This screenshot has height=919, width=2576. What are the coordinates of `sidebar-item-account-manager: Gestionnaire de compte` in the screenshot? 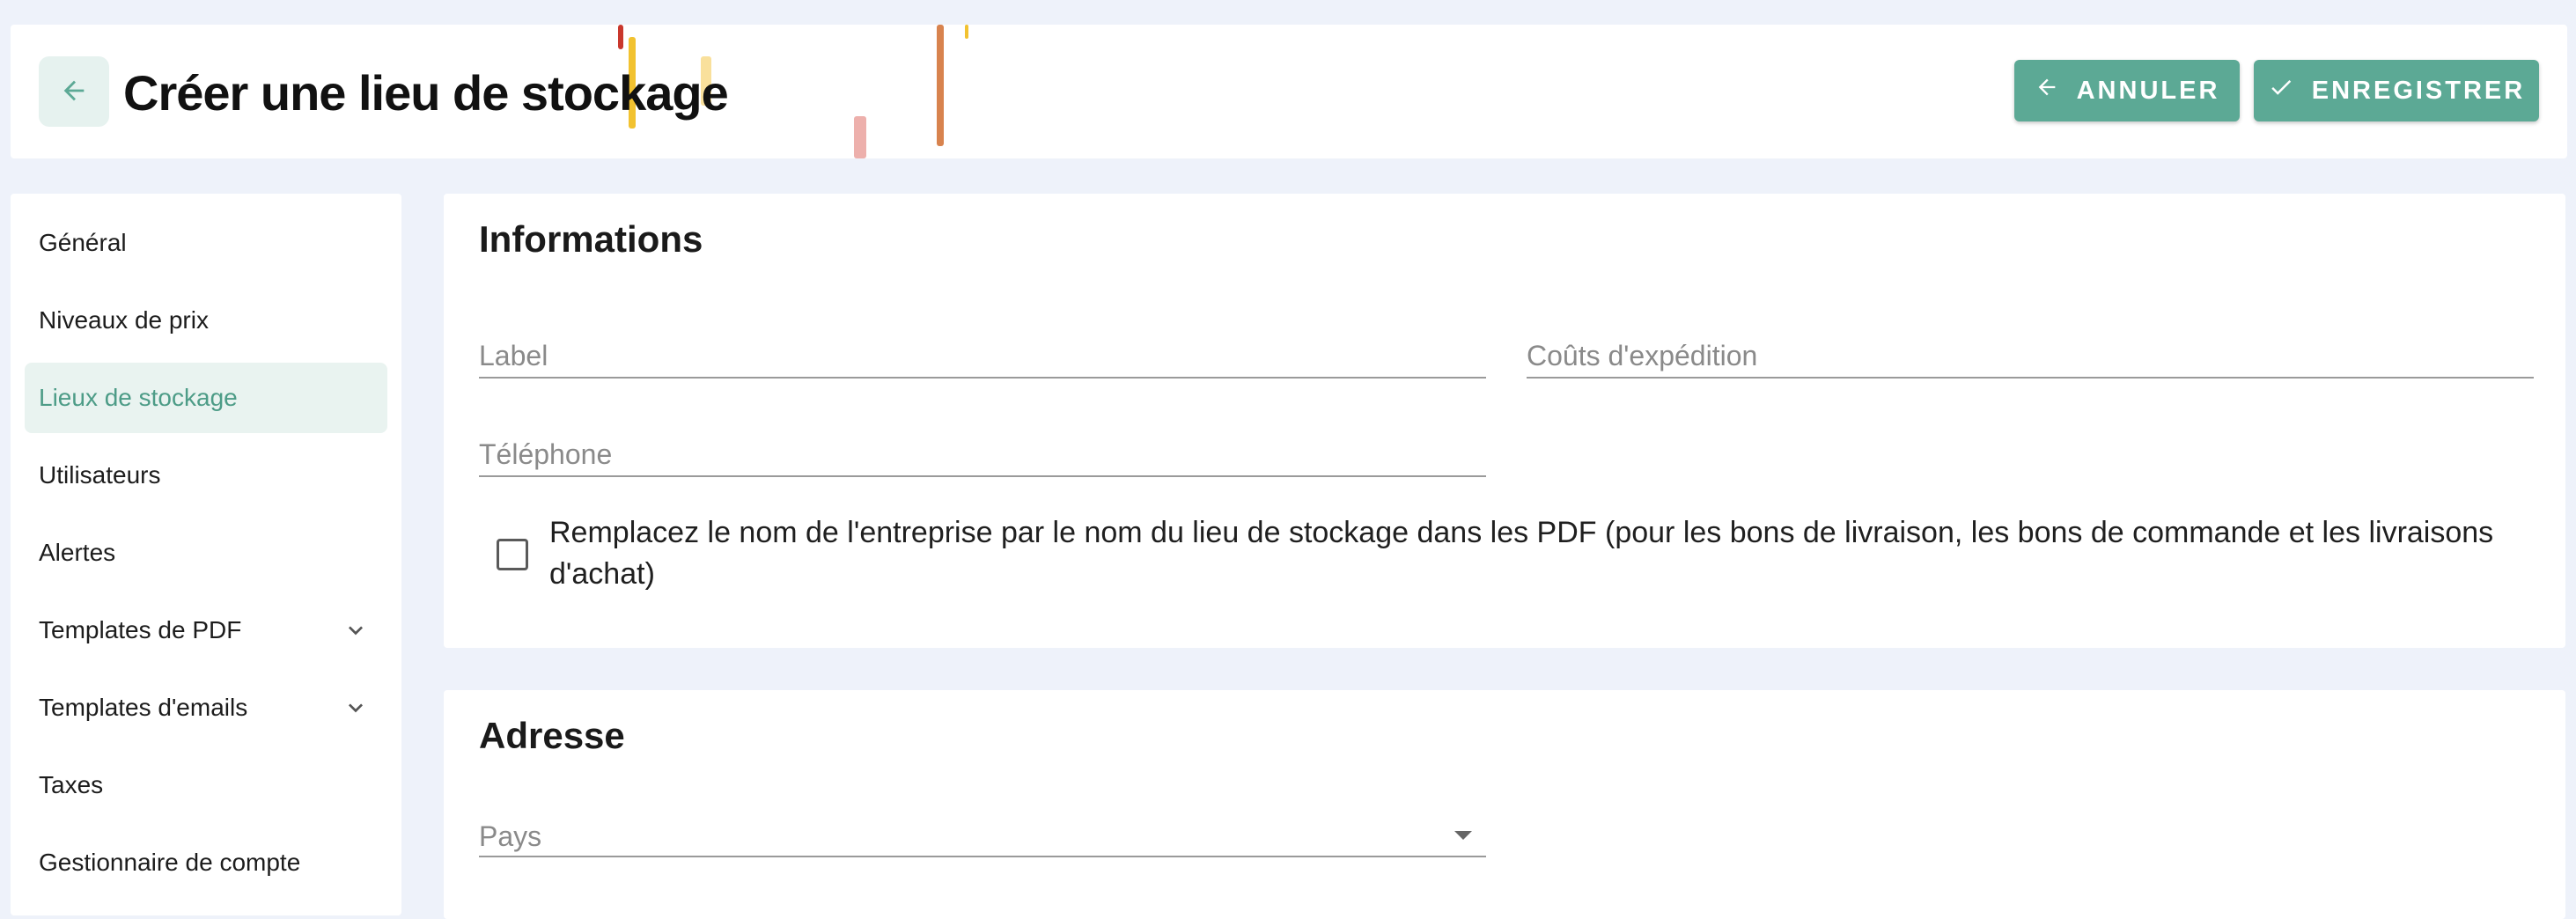 It's located at (206, 862).